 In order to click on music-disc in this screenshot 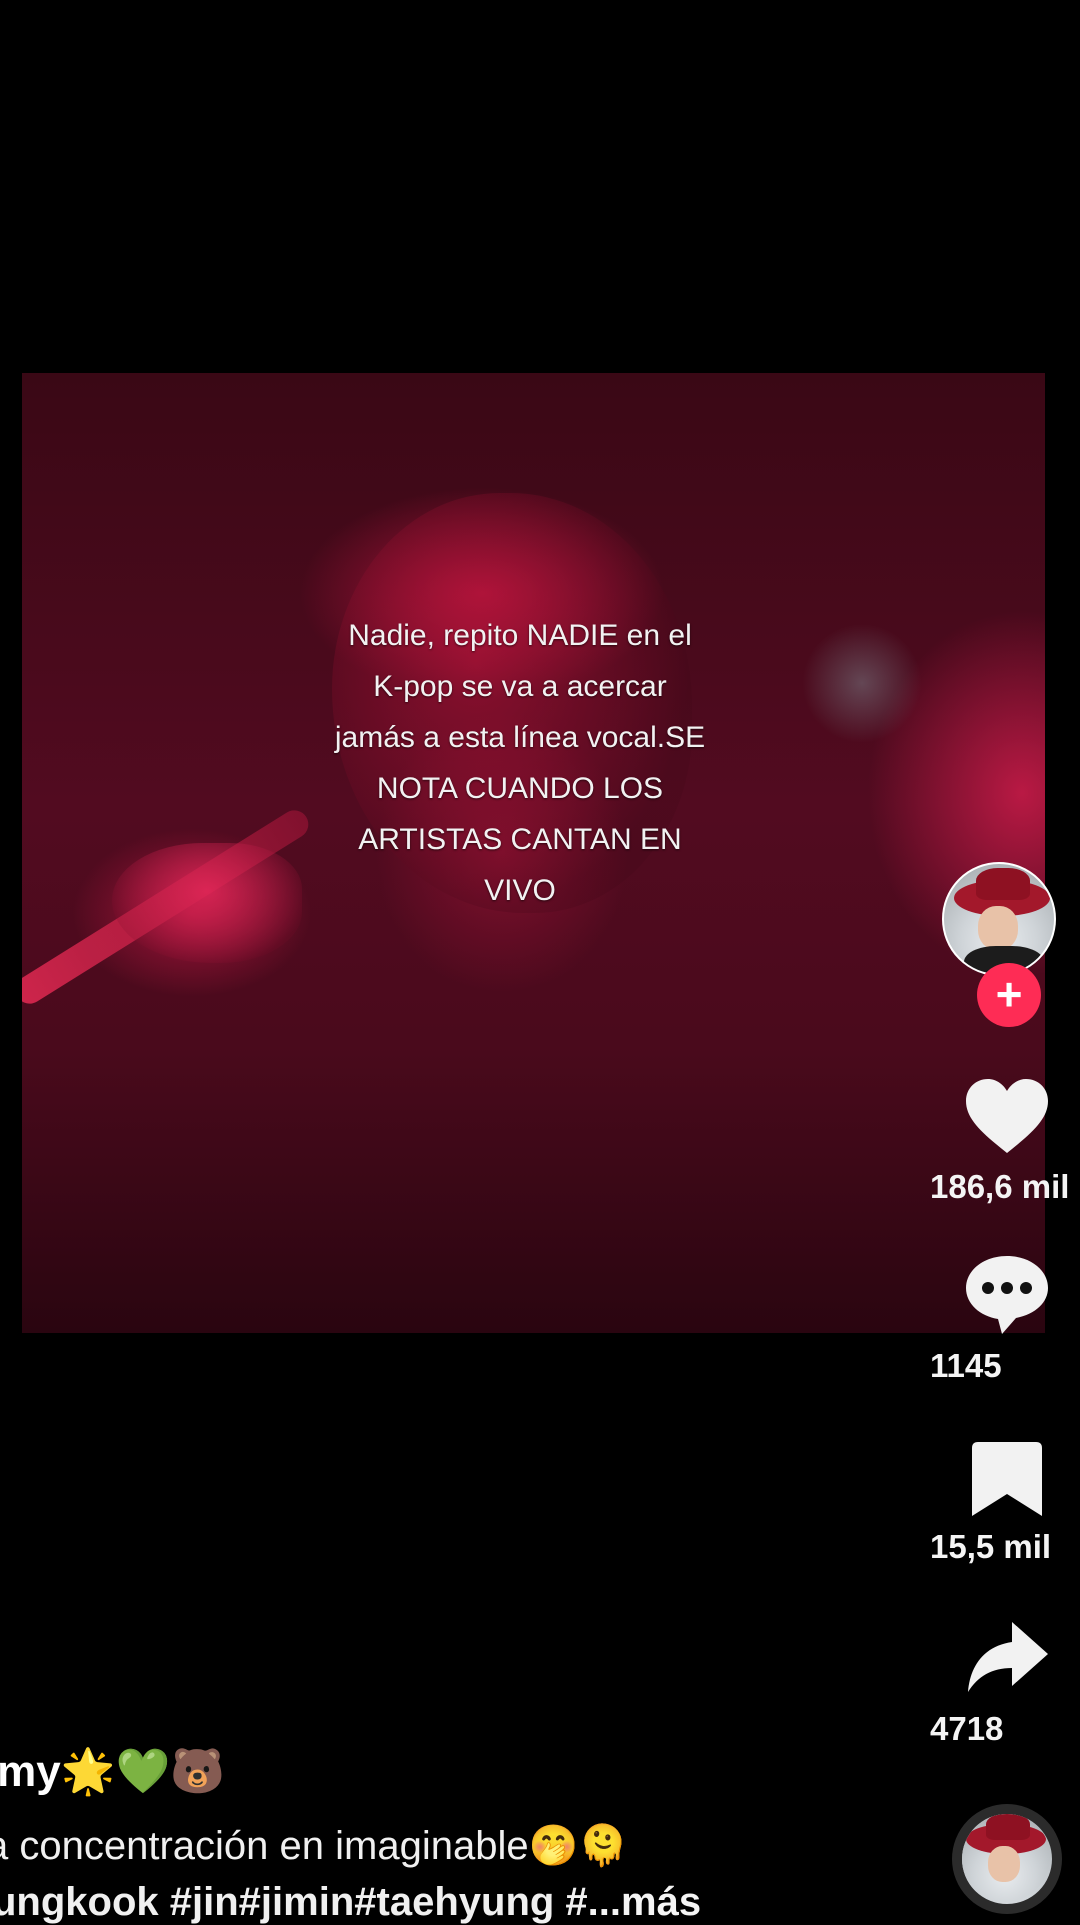, I will do `click(1007, 1859)`.